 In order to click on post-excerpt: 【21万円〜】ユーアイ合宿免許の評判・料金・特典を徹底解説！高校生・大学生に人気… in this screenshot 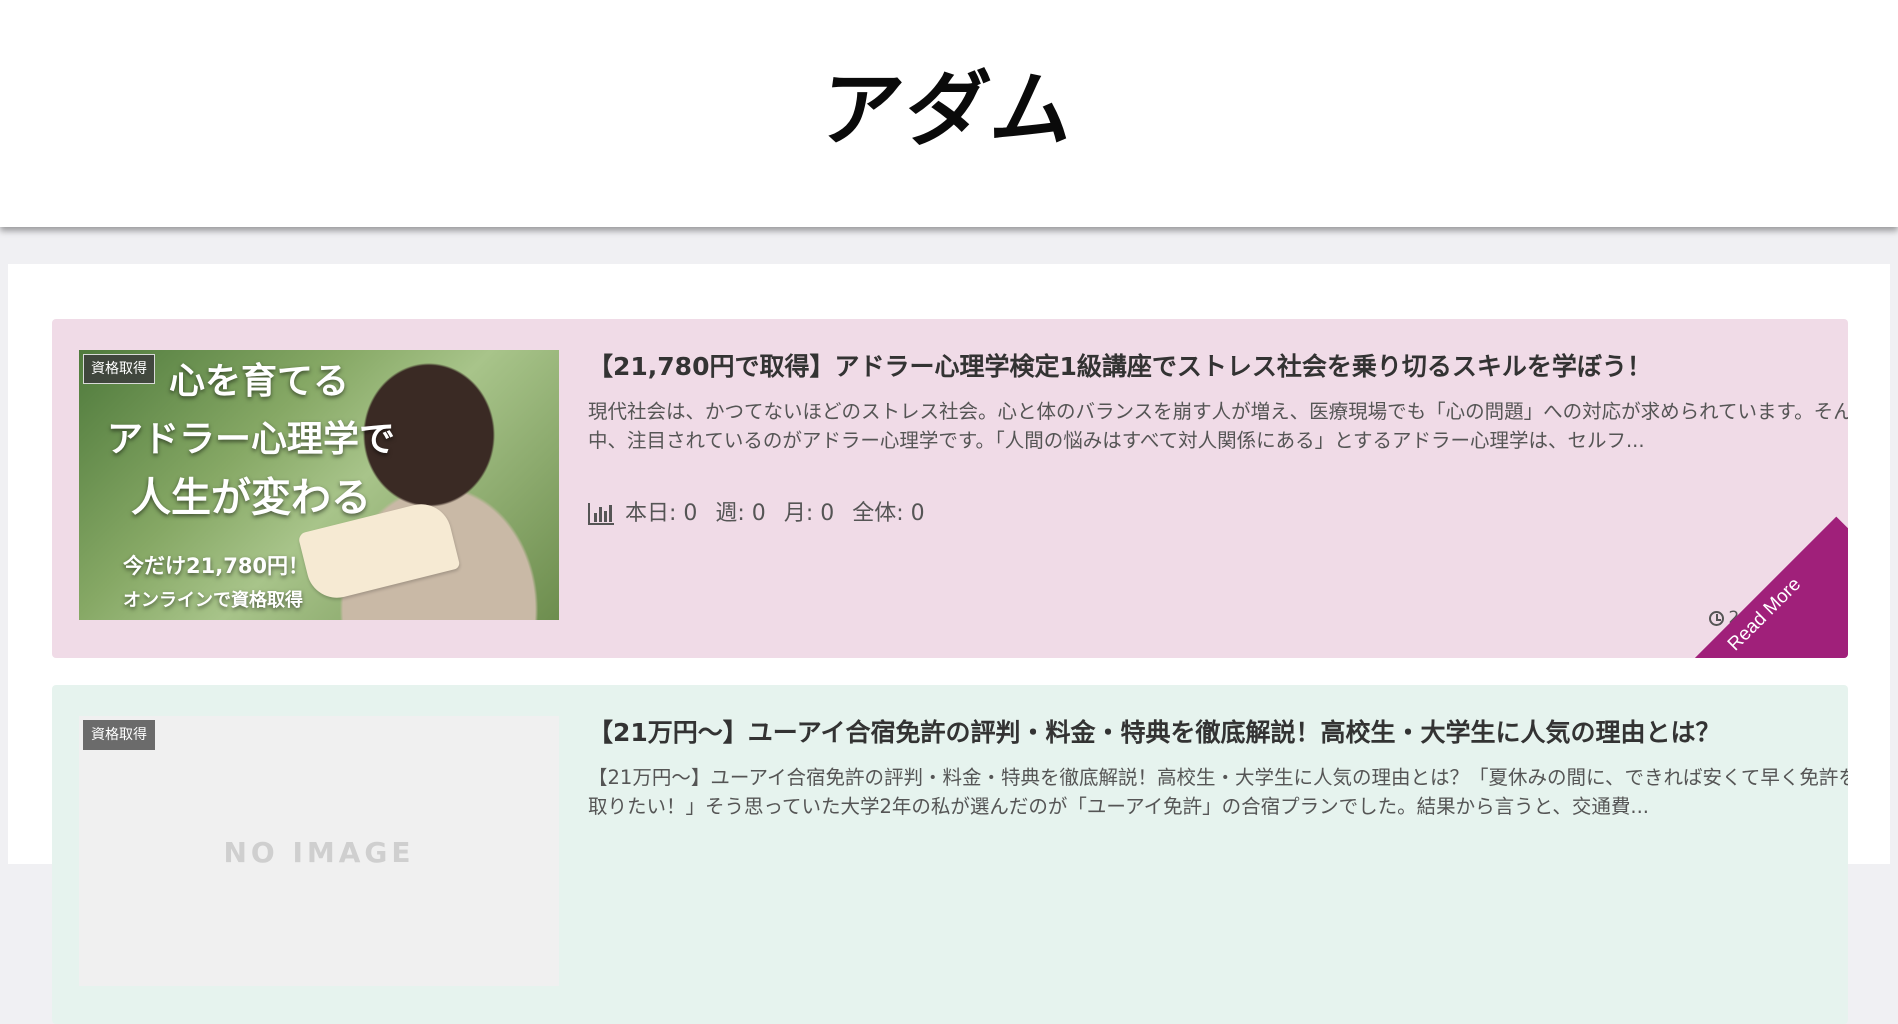, I will do `click(1218, 792)`.